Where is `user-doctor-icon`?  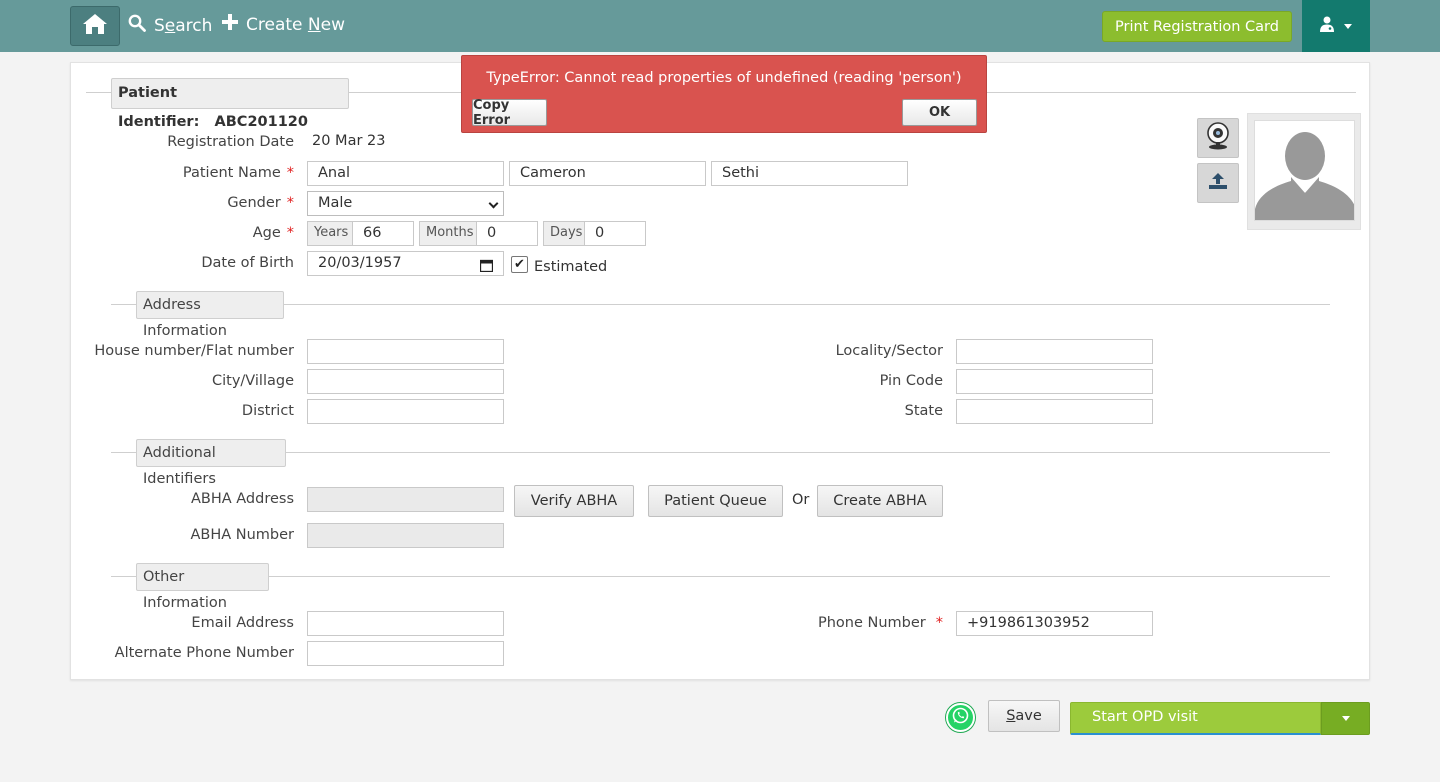 user-doctor-icon is located at coordinates (1327, 26).